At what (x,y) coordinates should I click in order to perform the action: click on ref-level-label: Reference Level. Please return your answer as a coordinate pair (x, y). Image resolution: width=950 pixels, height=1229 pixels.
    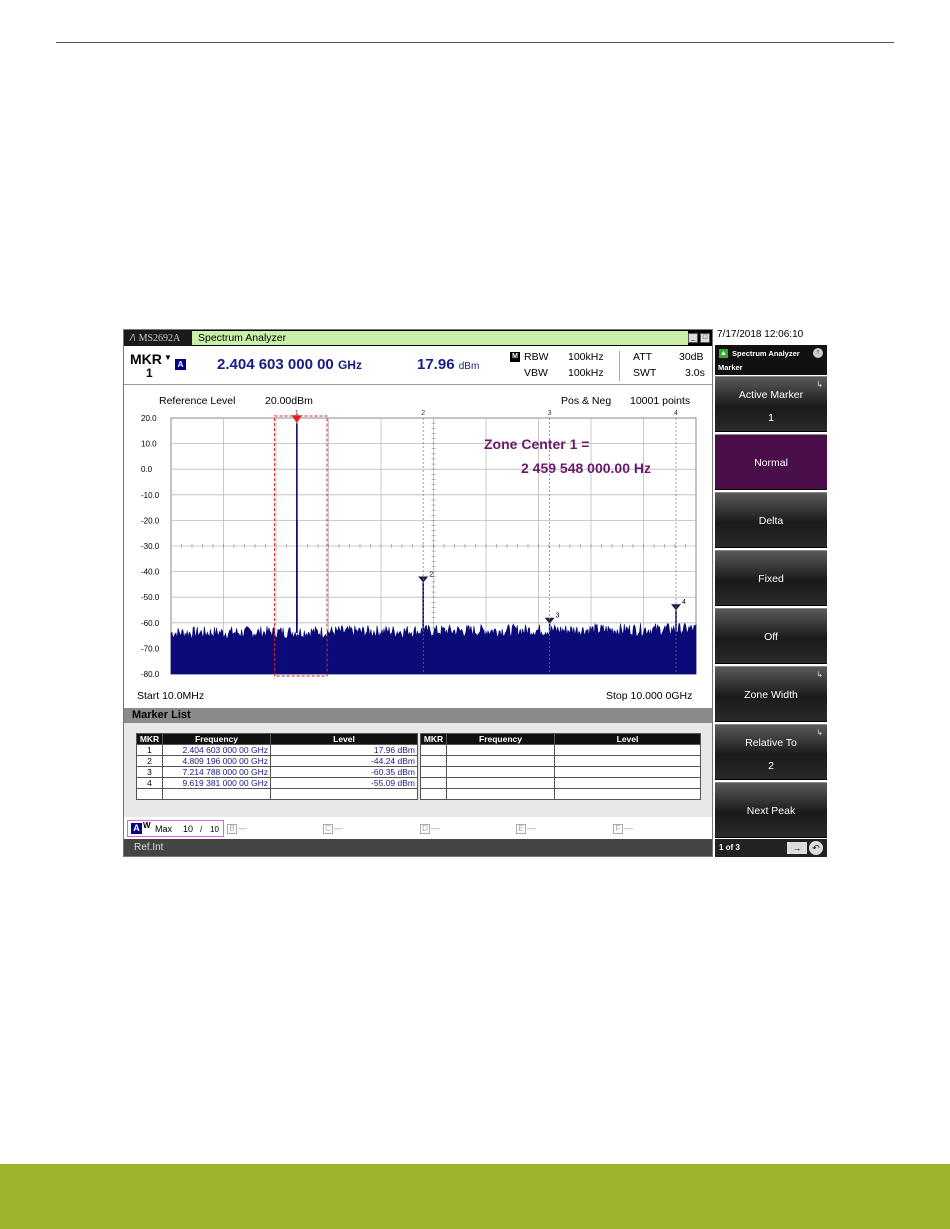
    Looking at the image, I should click on (197, 401).